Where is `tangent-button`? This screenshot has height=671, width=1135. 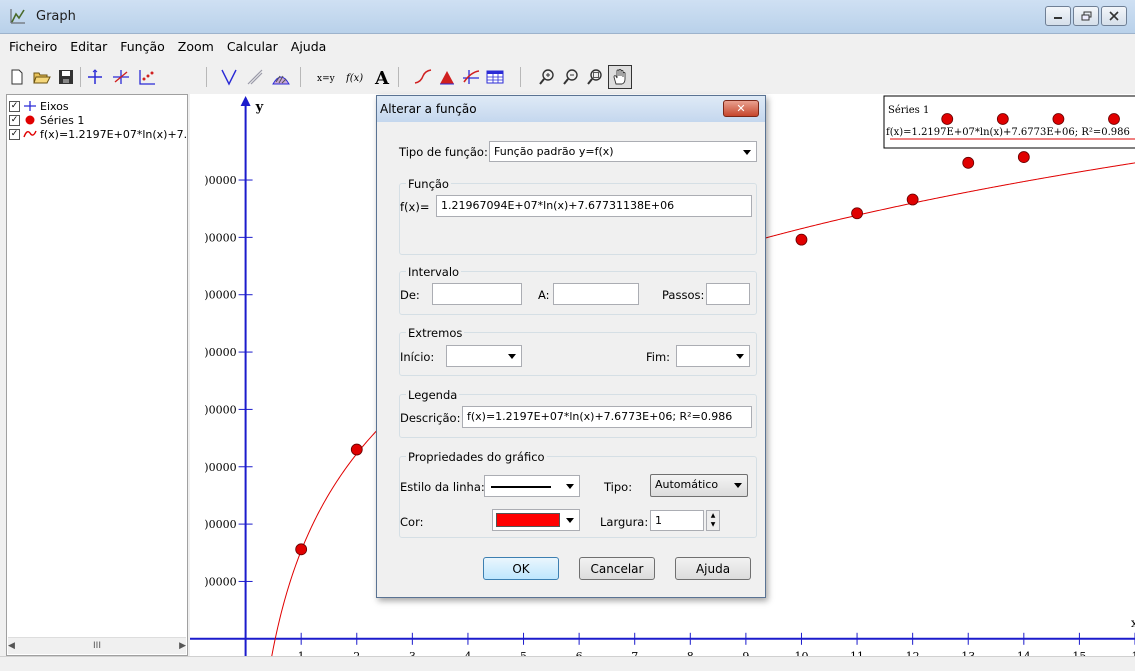
tangent-button is located at coordinates (229, 77).